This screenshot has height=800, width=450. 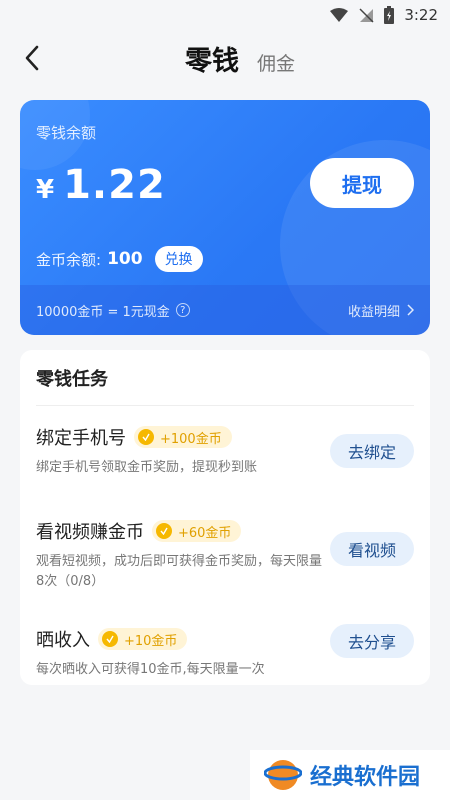 I want to click on task-name: 绑定手机号 +100金币, so click(x=134, y=437).